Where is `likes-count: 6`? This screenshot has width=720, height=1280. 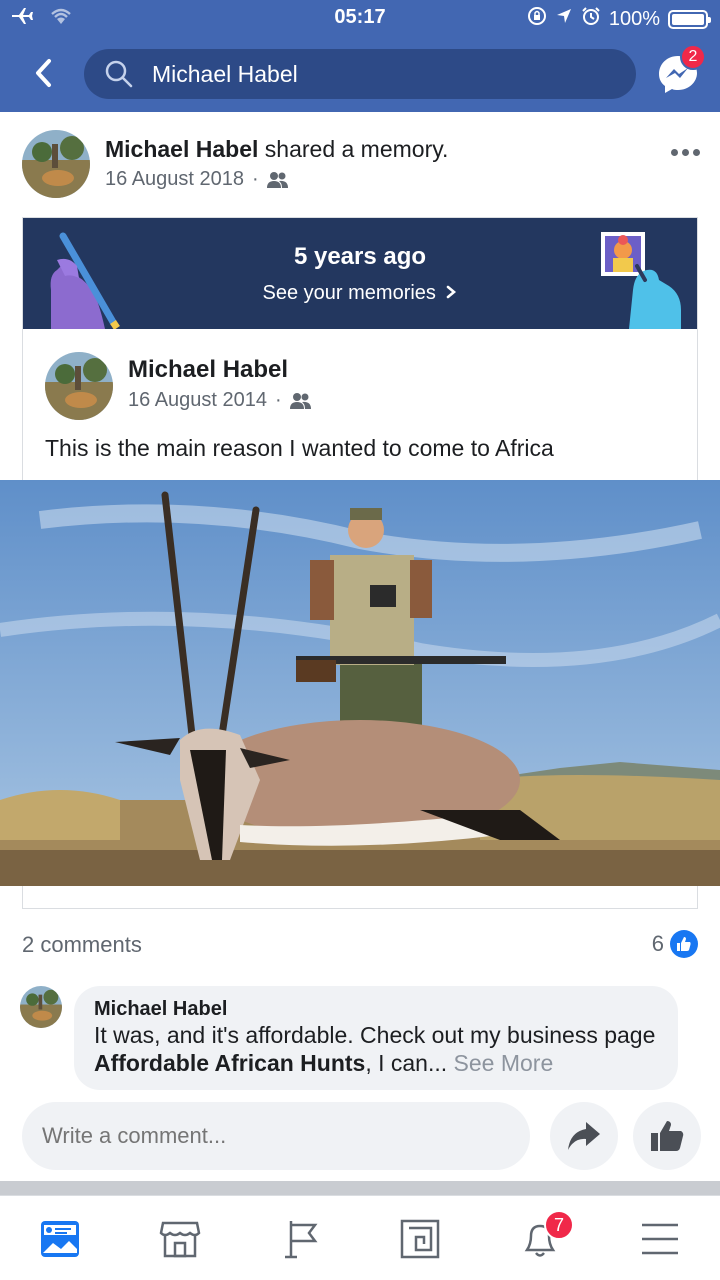 likes-count: 6 is located at coordinates (675, 944).